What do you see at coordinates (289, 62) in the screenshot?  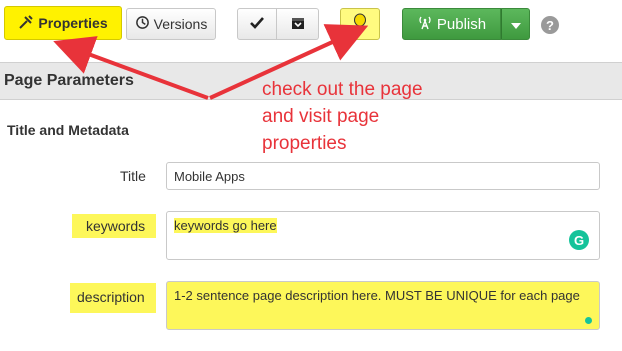 I see `arrow-to-lightbulb` at bounding box center [289, 62].